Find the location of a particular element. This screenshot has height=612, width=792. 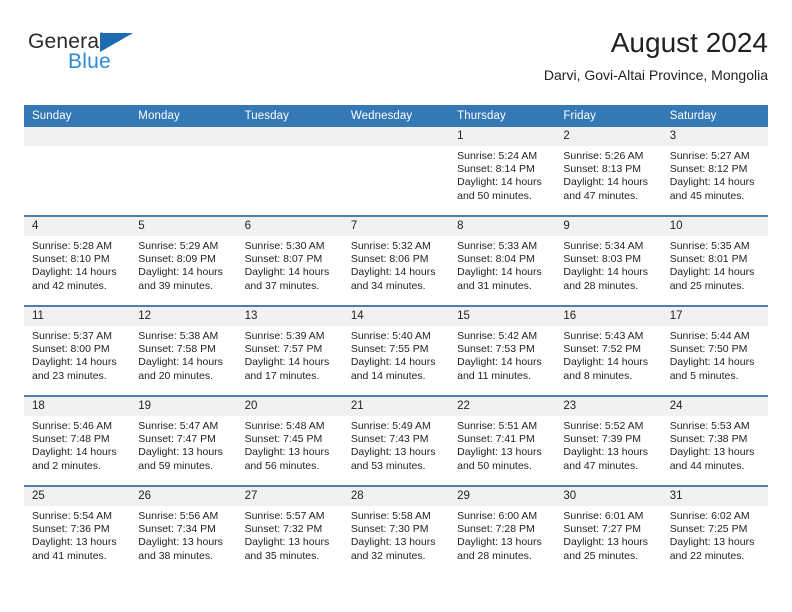

daylight-text: Daylight: 14 hours and 14 minutes. is located at coordinates (393, 369).